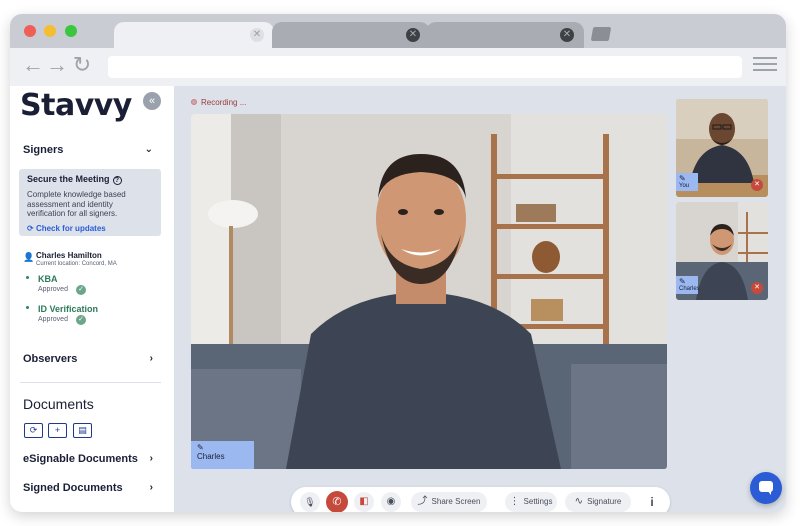 This screenshot has height=526, width=800. I want to click on kba-status: Approved, so click(53, 289).